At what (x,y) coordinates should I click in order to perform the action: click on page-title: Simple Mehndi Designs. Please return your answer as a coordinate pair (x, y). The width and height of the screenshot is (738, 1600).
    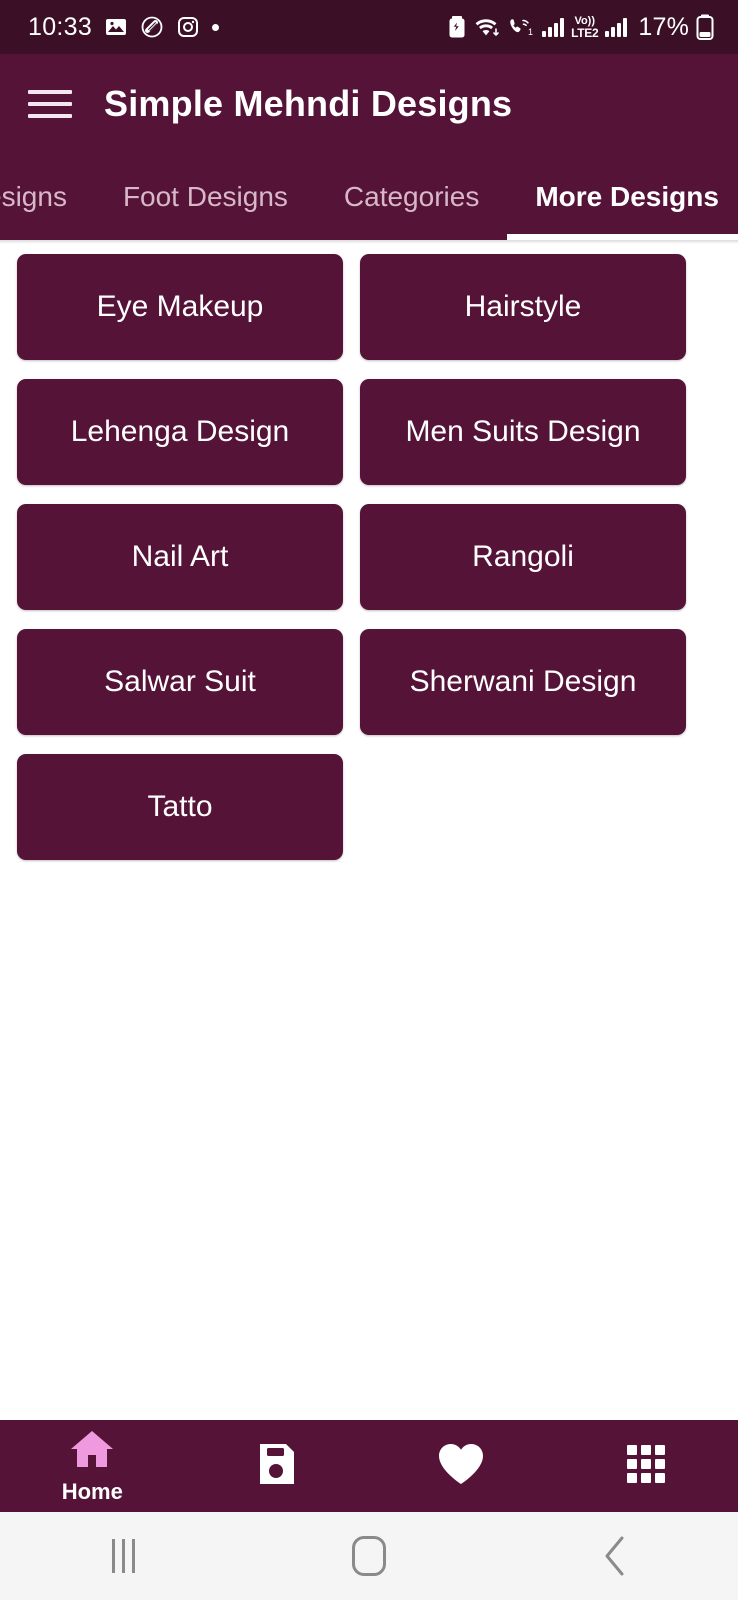
    Looking at the image, I should click on (308, 103).